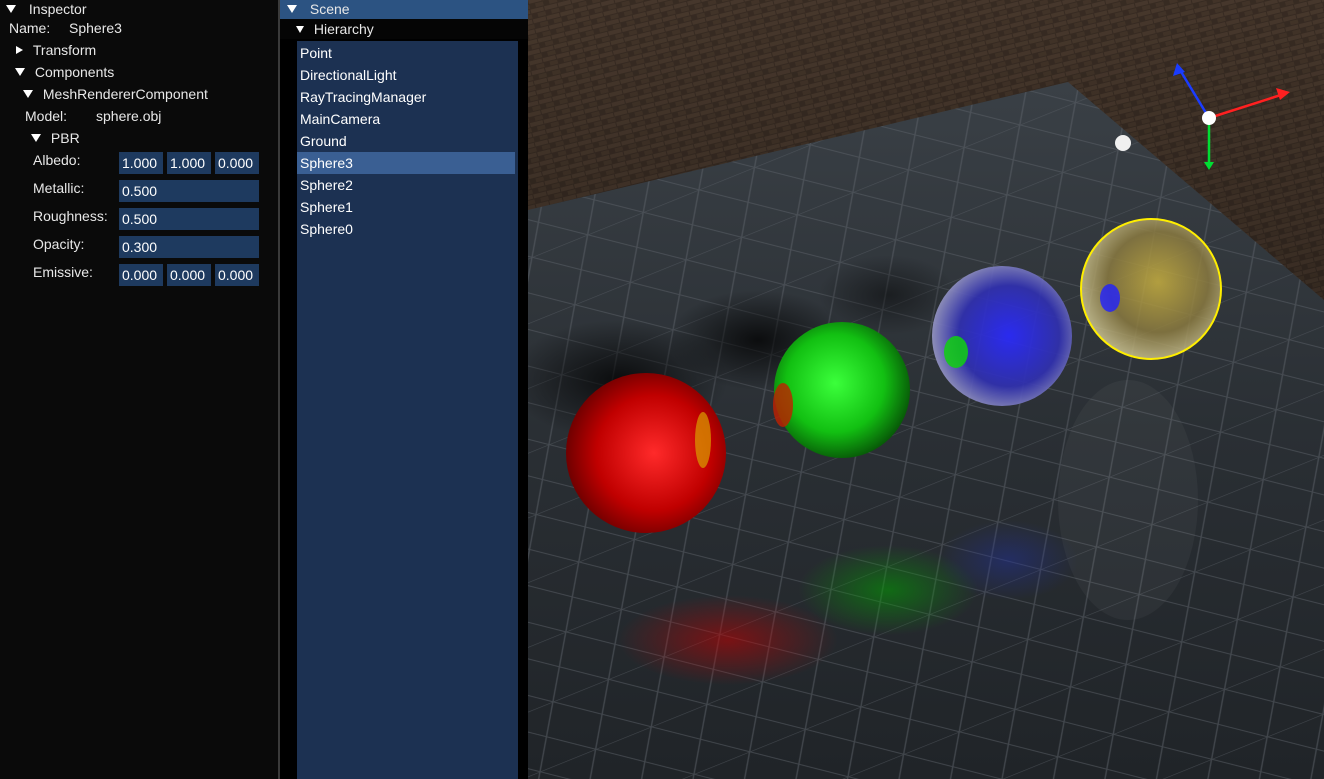  I want to click on pbr-node: PBR, so click(55, 138).